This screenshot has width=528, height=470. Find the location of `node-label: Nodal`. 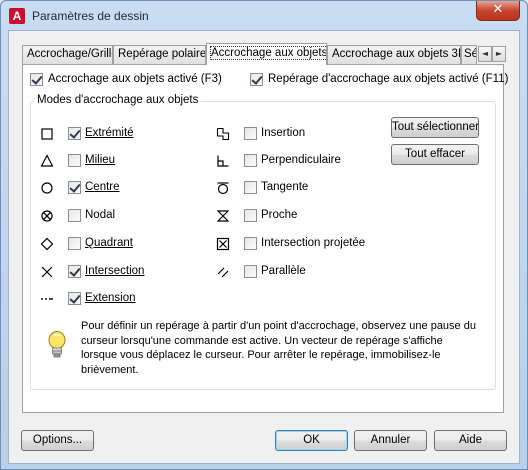

node-label: Nodal is located at coordinates (100, 215).